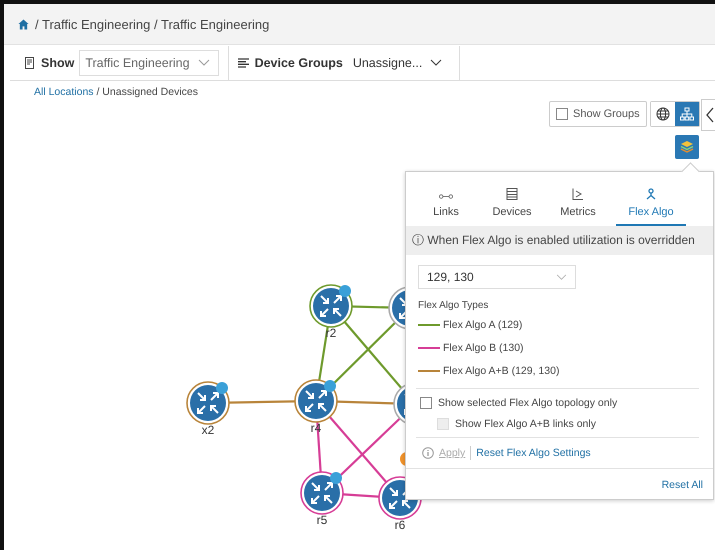 The width and height of the screenshot is (715, 550). I want to click on panel-tab: Metrics, so click(578, 204).